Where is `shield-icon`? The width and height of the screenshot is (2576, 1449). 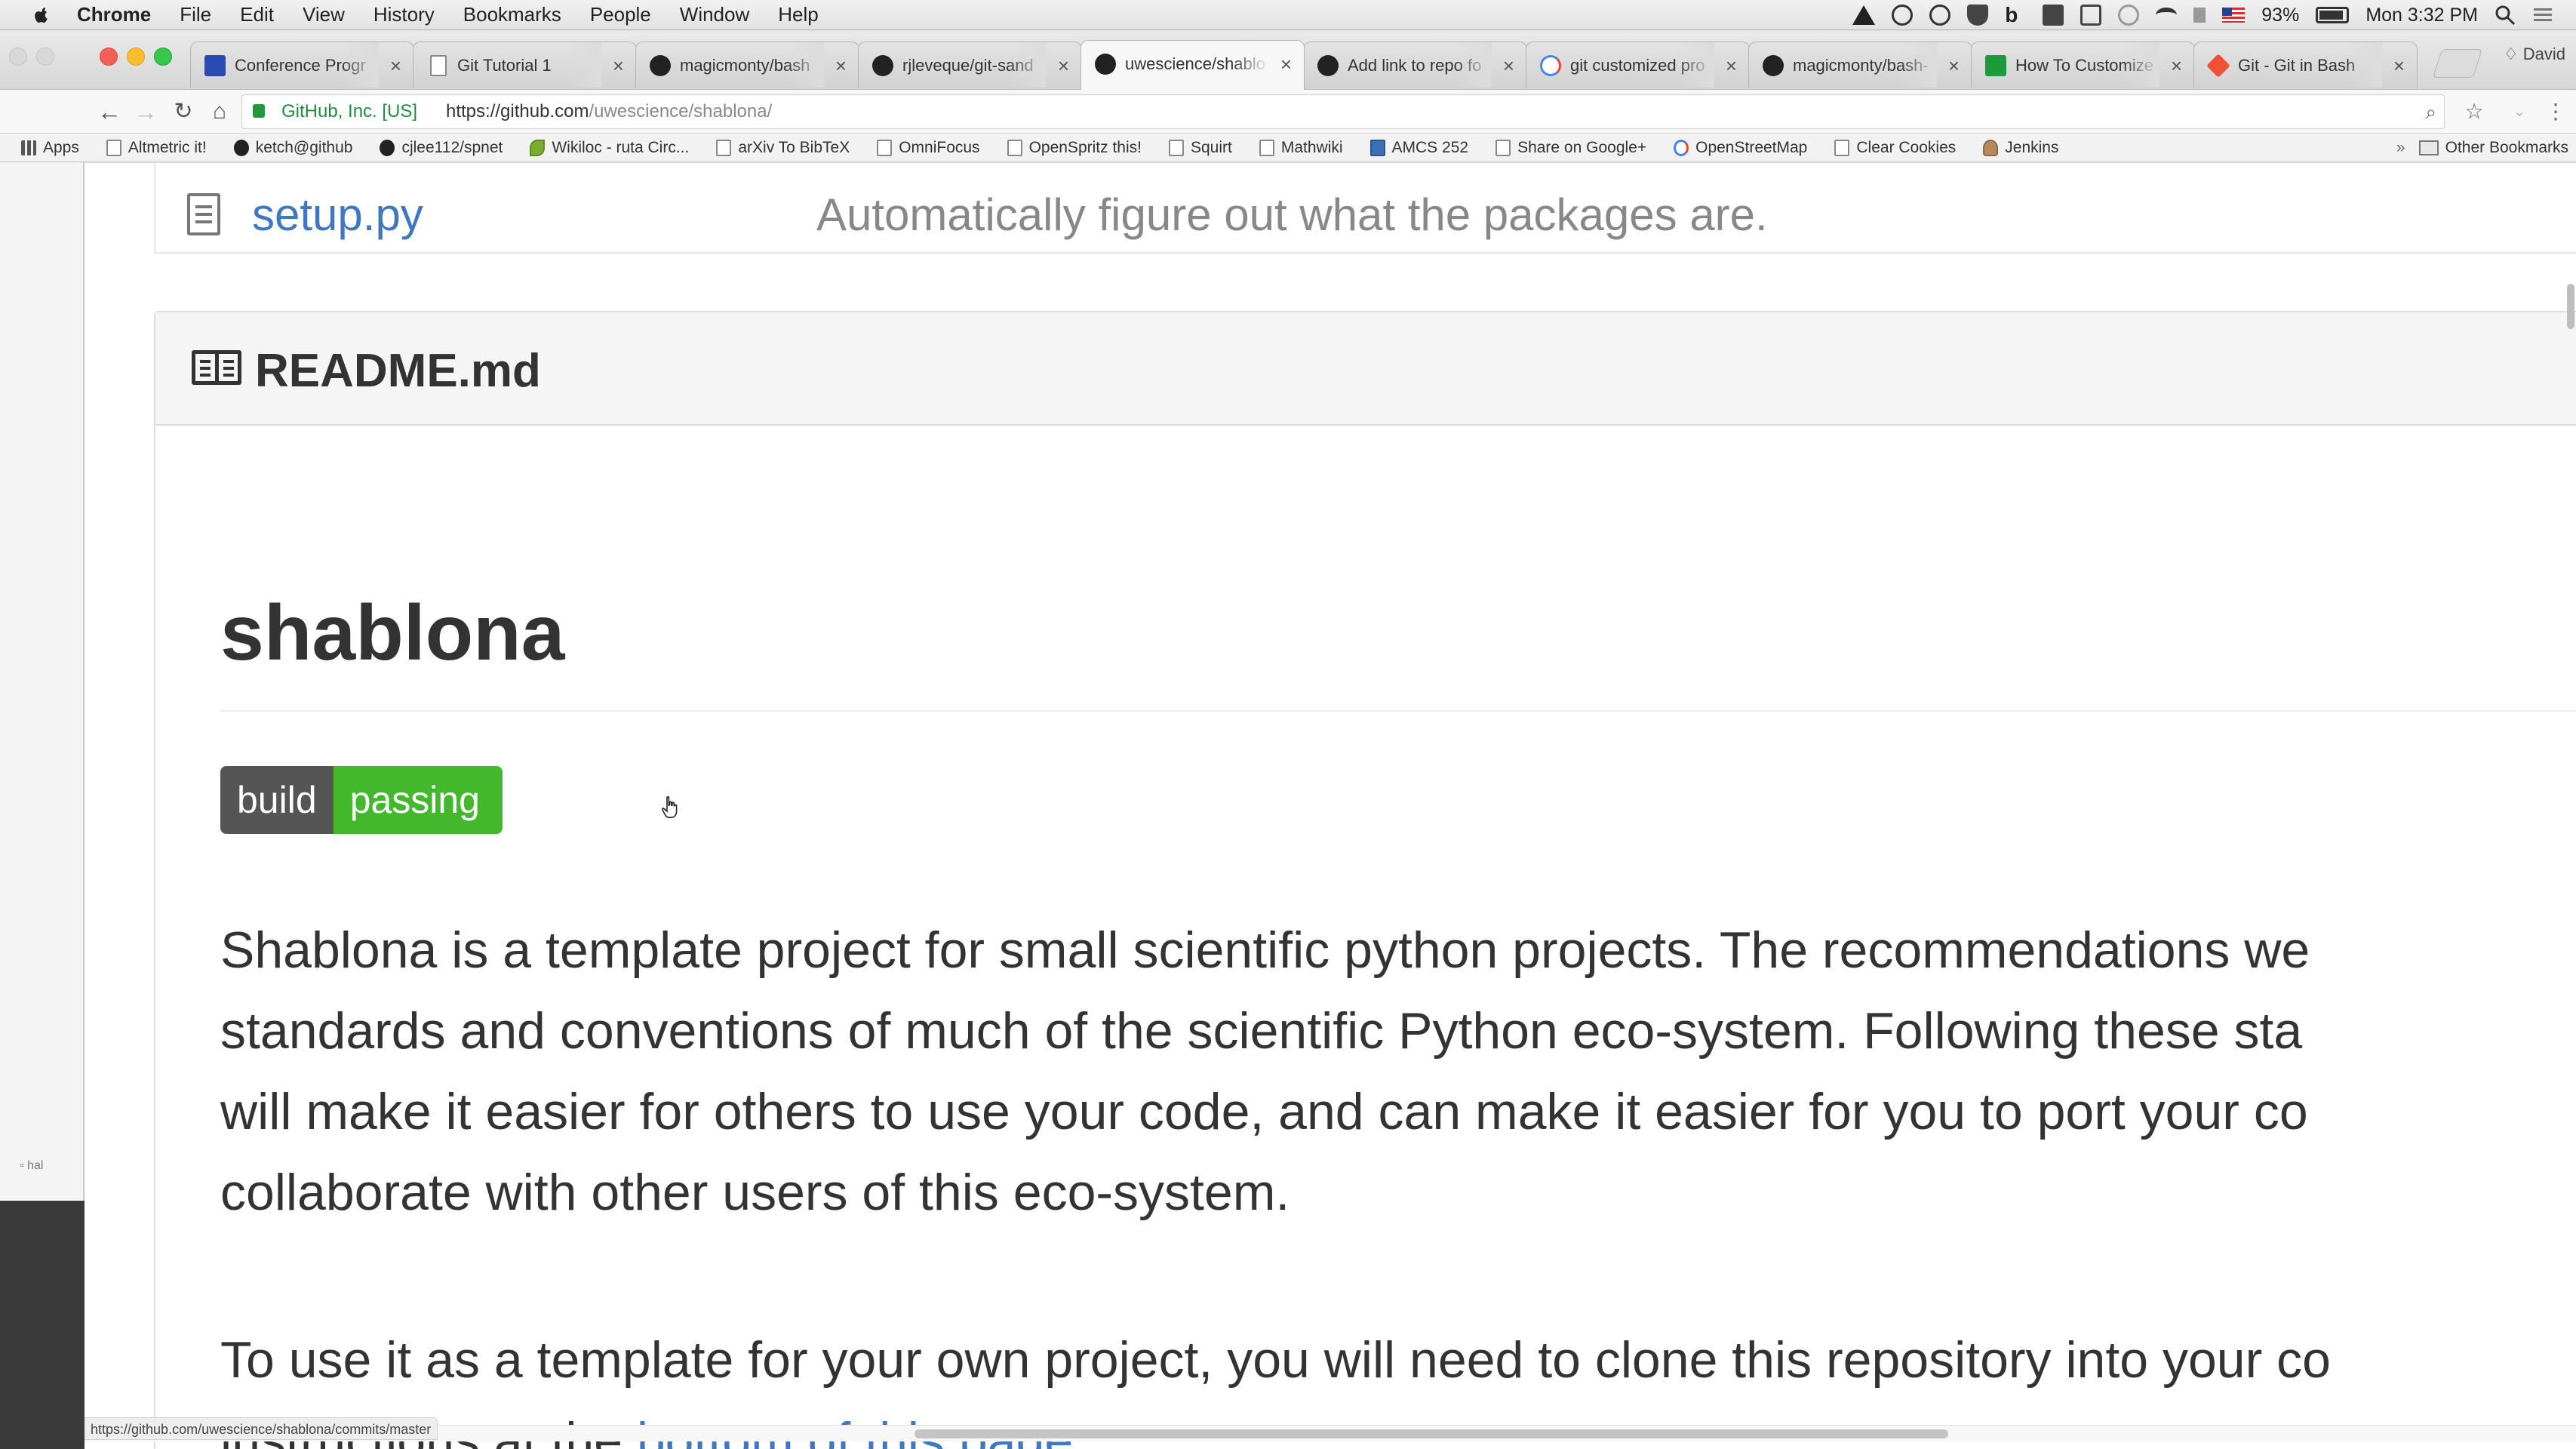 shield-icon is located at coordinates (1978, 15).